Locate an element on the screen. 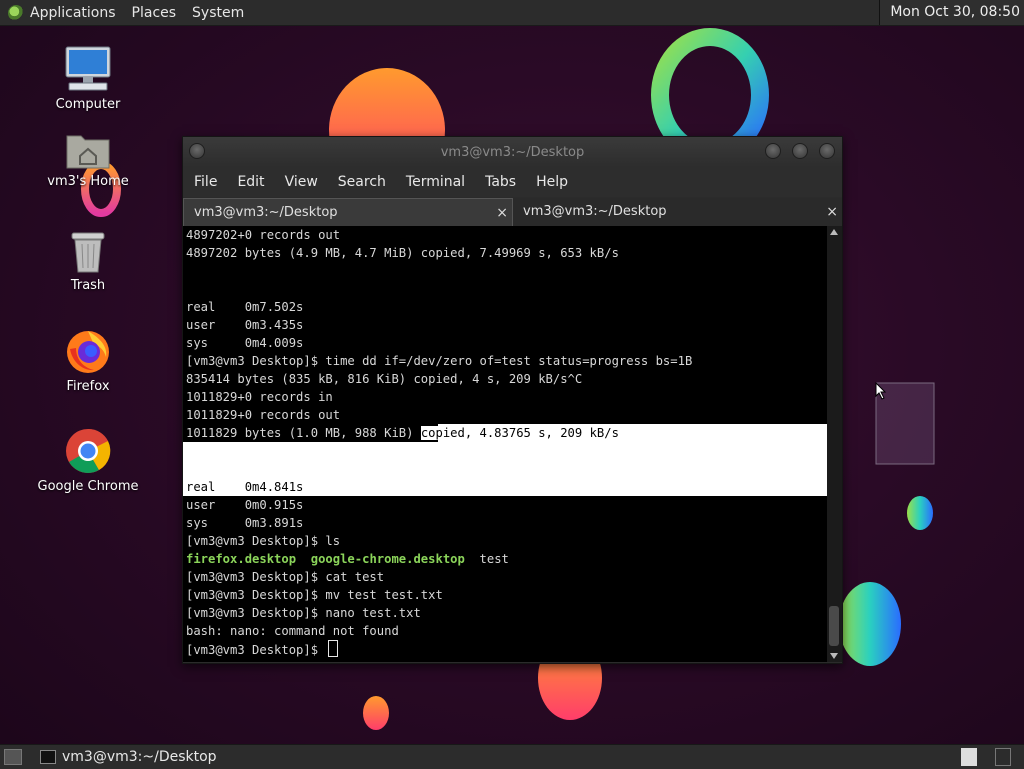 This screenshot has height=769, width=1024. trash-icon is located at coordinates (88, 252).